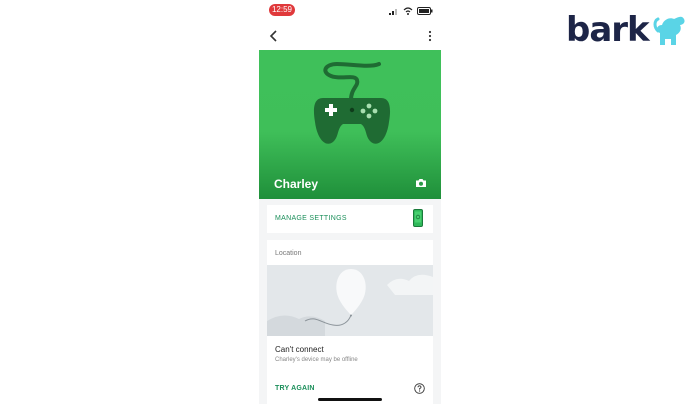 Image resolution: width=700 pixels, height=404 pixels. I want to click on profile-header: Charley, so click(350, 124).